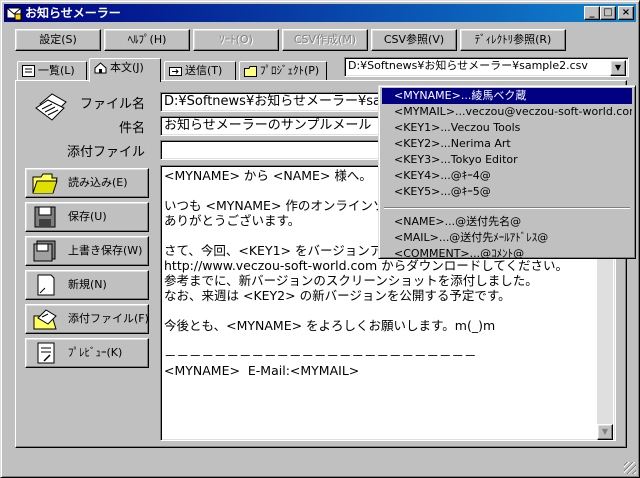  What do you see at coordinates (271, 102) in the screenshot?
I see `filename-field: D:¥Softnews¥お知らせメーラー¥samp` at bounding box center [271, 102].